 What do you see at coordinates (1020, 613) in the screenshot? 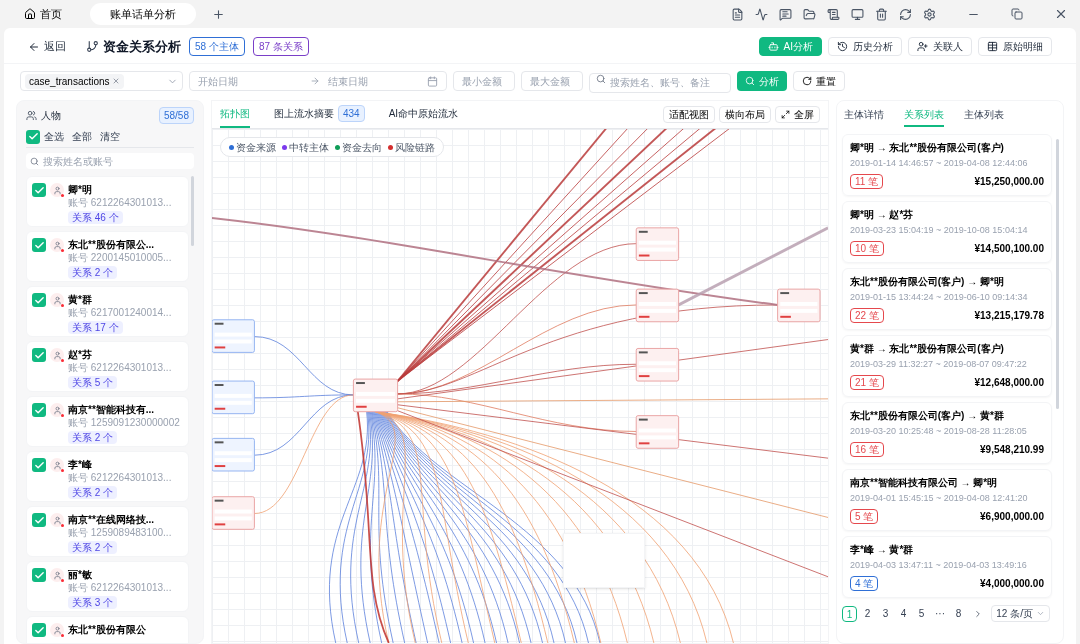
I see `page-size-select: 12 条/页` at bounding box center [1020, 613].